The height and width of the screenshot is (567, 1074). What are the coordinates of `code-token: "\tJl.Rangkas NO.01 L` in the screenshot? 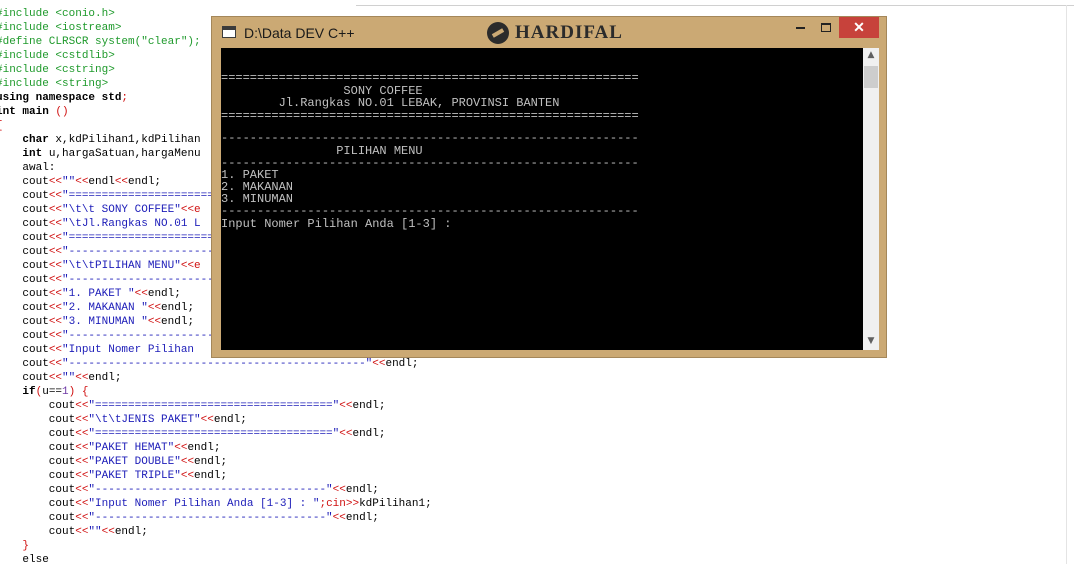 It's located at (131, 224).